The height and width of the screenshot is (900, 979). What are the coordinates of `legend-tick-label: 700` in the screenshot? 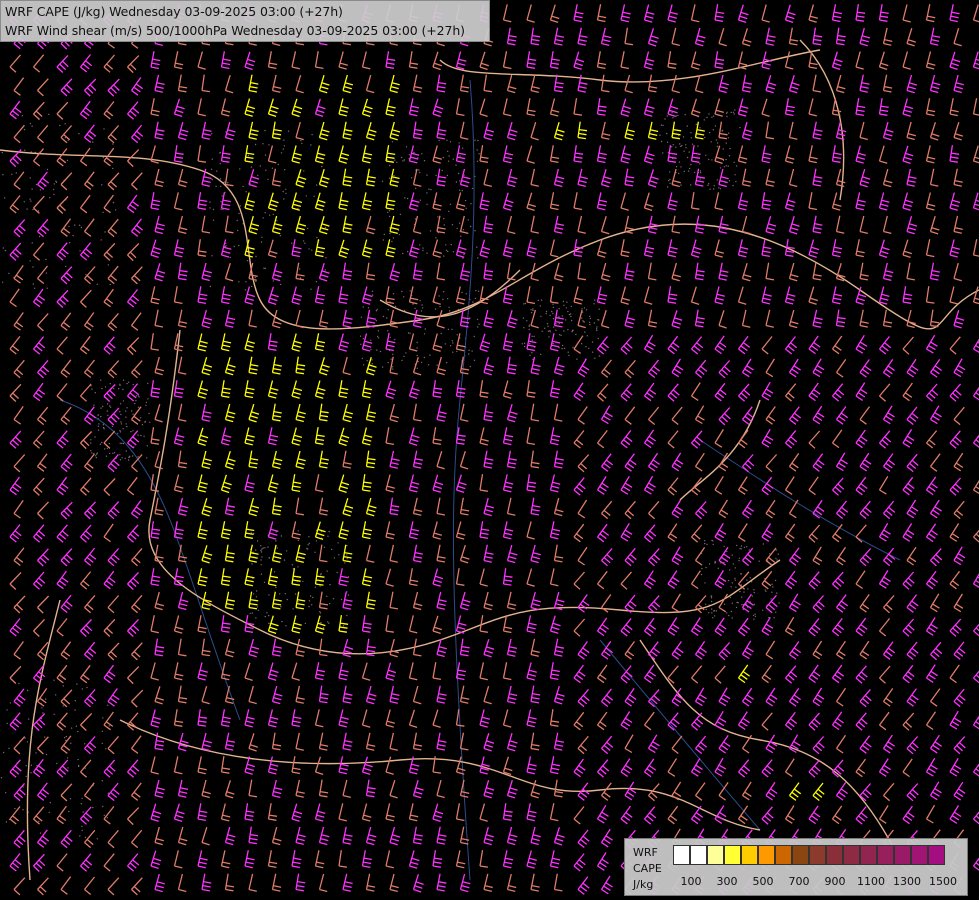 It's located at (799, 881).